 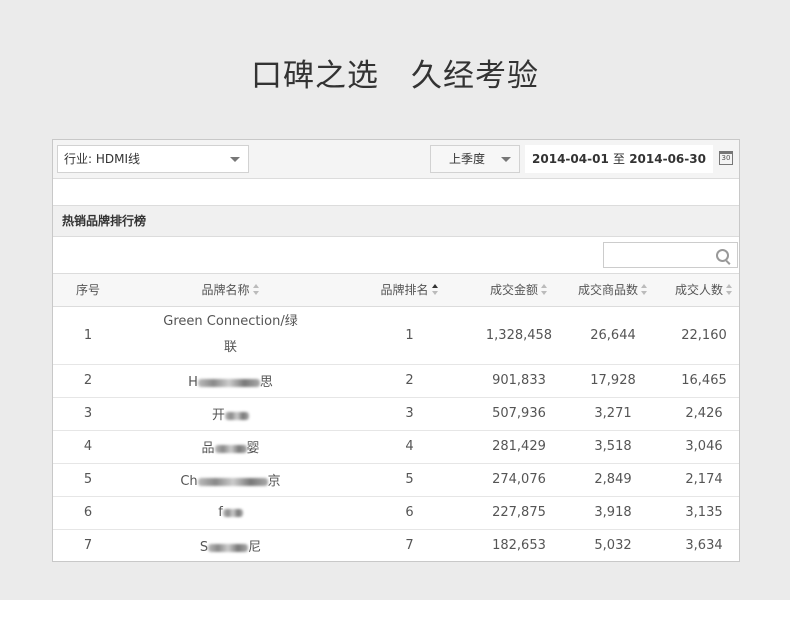 I want to click on table-row: 7 S尼 7 182,653 5,032 3,634, so click(x=396, y=545).